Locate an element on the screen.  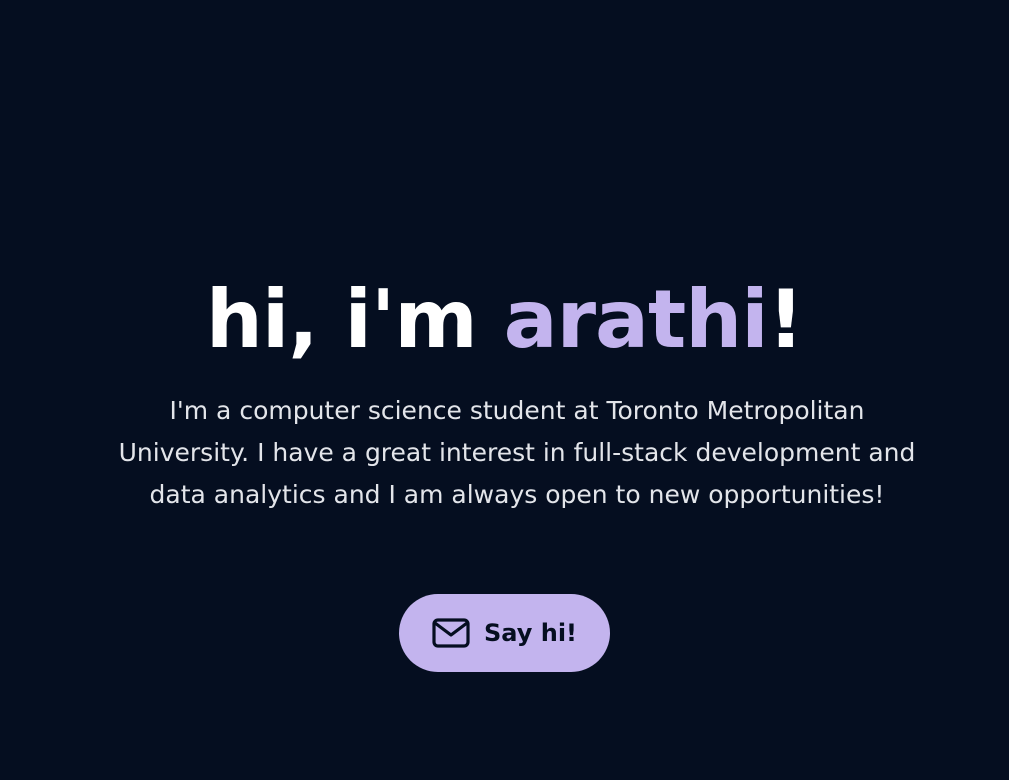
hero-headline: hi, i'm arathi! is located at coordinates (504, 320).